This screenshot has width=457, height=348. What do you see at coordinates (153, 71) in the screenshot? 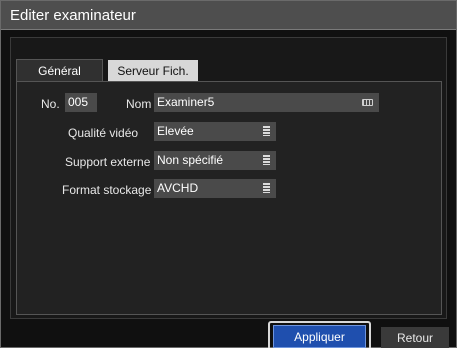
I see `tab-file-server: Serveur Fich.` at bounding box center [153, 71].